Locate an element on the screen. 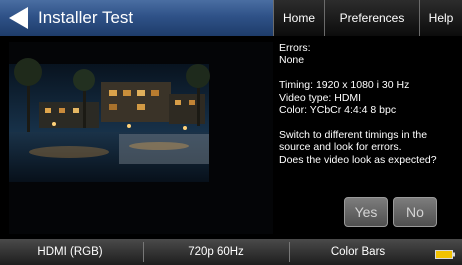 Image resolution: width=462 pixels, height=265 pixels. timing-button: 720p 60Hz is located at coordinates (216, 252).